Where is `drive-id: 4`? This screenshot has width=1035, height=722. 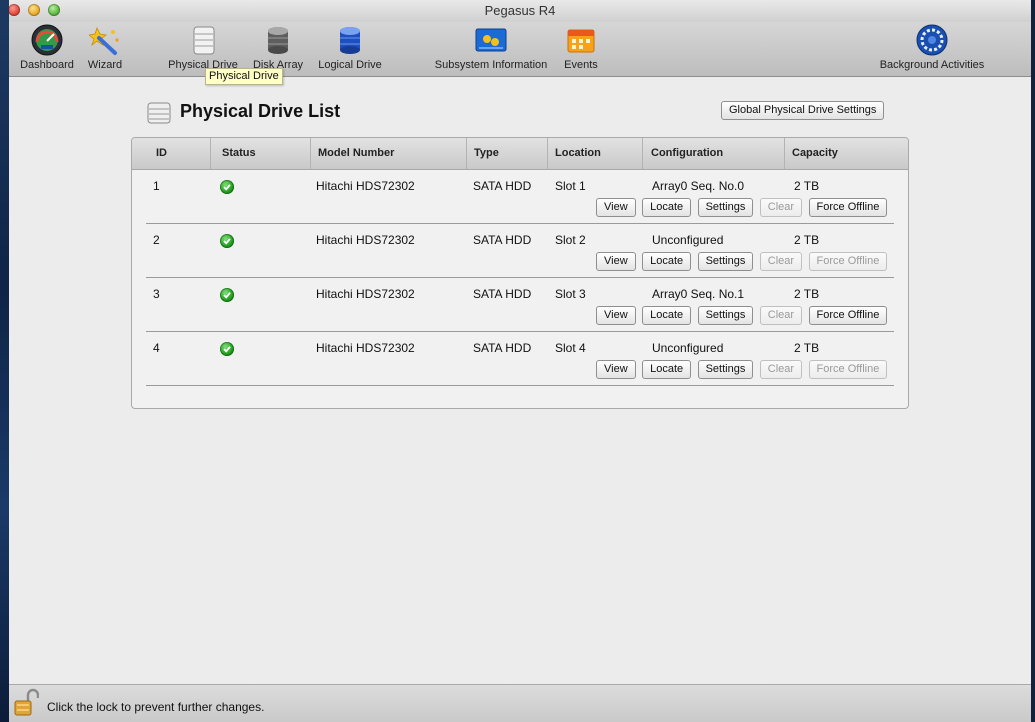 drive-id: 4 is located at coordinates (156, 348).